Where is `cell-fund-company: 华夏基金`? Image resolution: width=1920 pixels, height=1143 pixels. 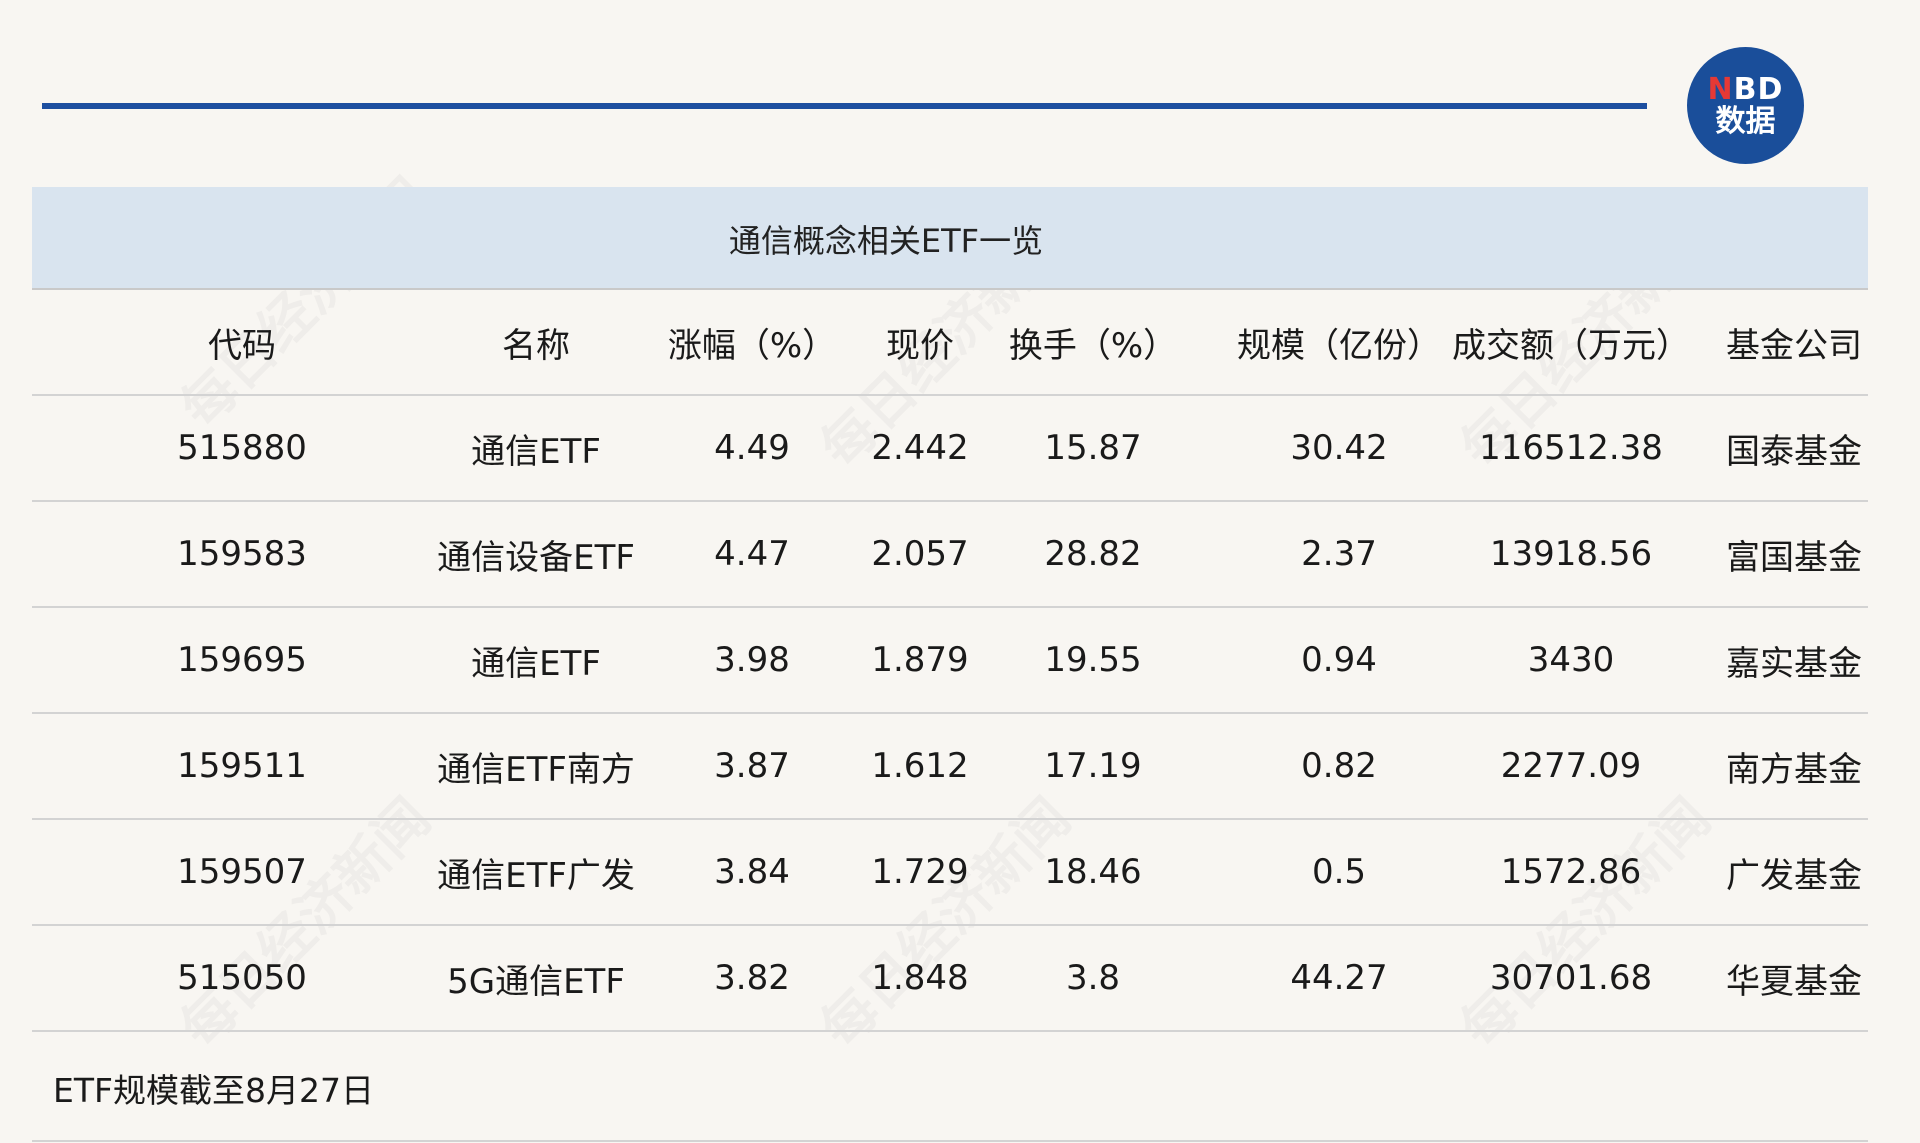
cell-fund-company: 华夏基金 is located at coordinates (1794, 981).